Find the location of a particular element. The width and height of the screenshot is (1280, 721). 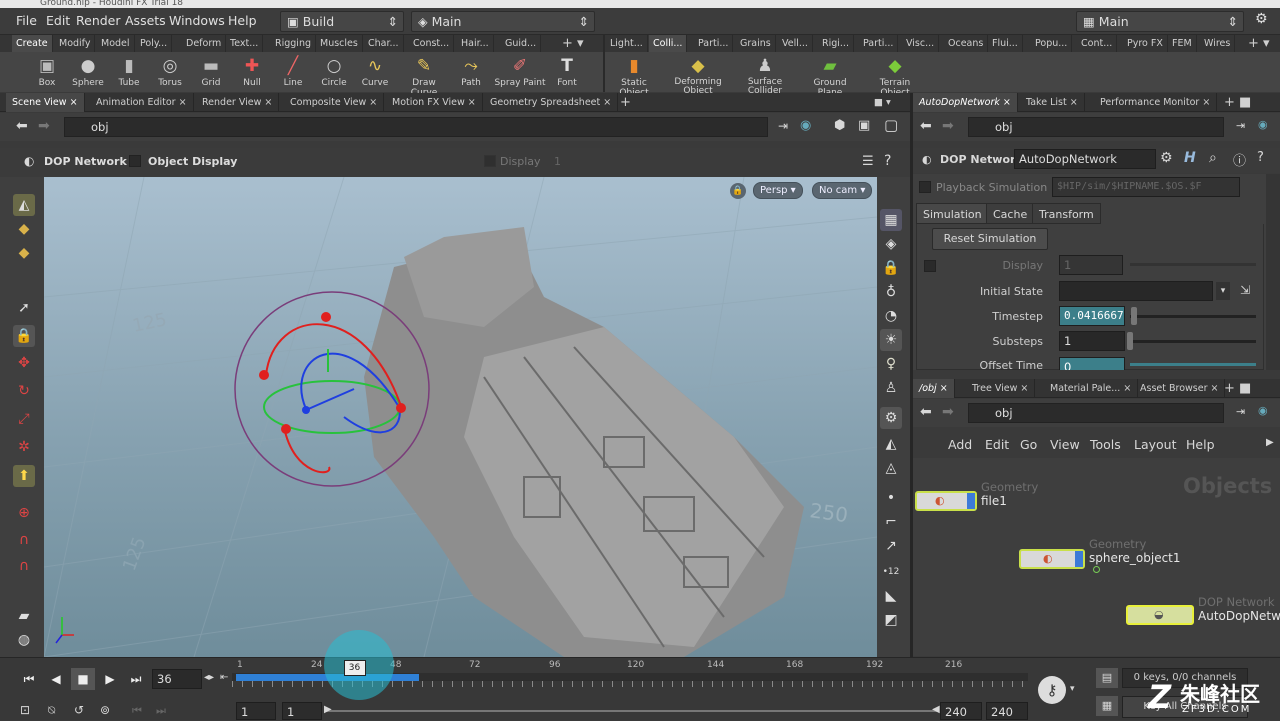

pin-icon: ⇥ is located at coordinates (1240, 411).